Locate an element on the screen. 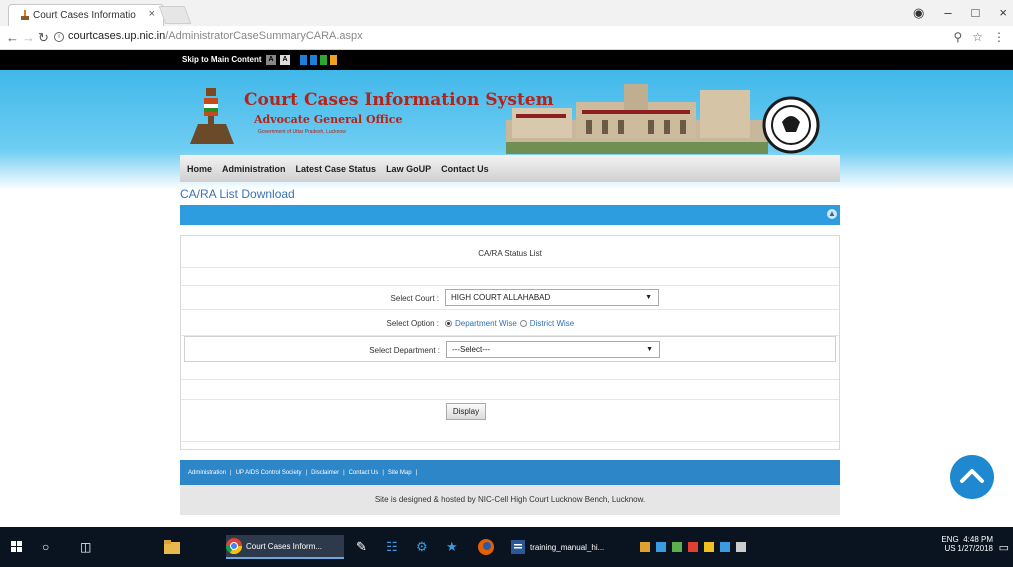 Image resolution: width=1013 pixels, height=567 pixels. bookmark-star-icon: ☆ is located at coordinates (977, 37).